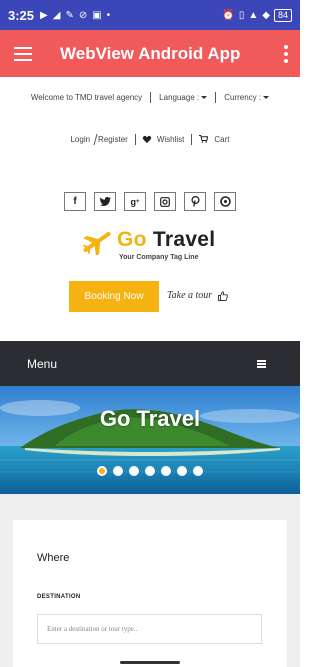 This screenshot has height=667, width=320. I want to click on airplane-icon, so click(96, 243).